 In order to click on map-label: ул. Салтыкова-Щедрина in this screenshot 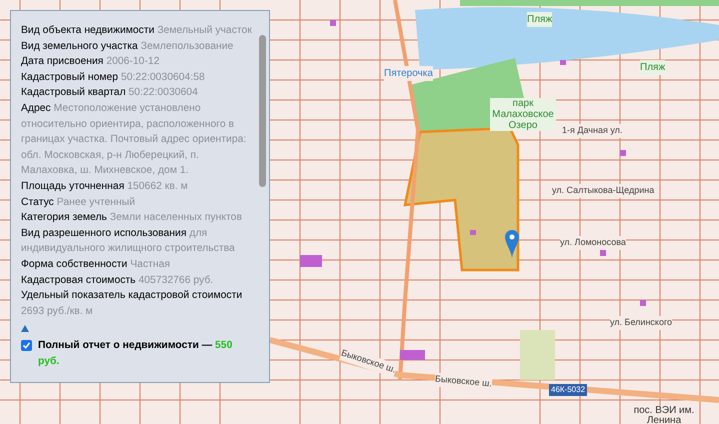, I will do `click(603, 191)`.